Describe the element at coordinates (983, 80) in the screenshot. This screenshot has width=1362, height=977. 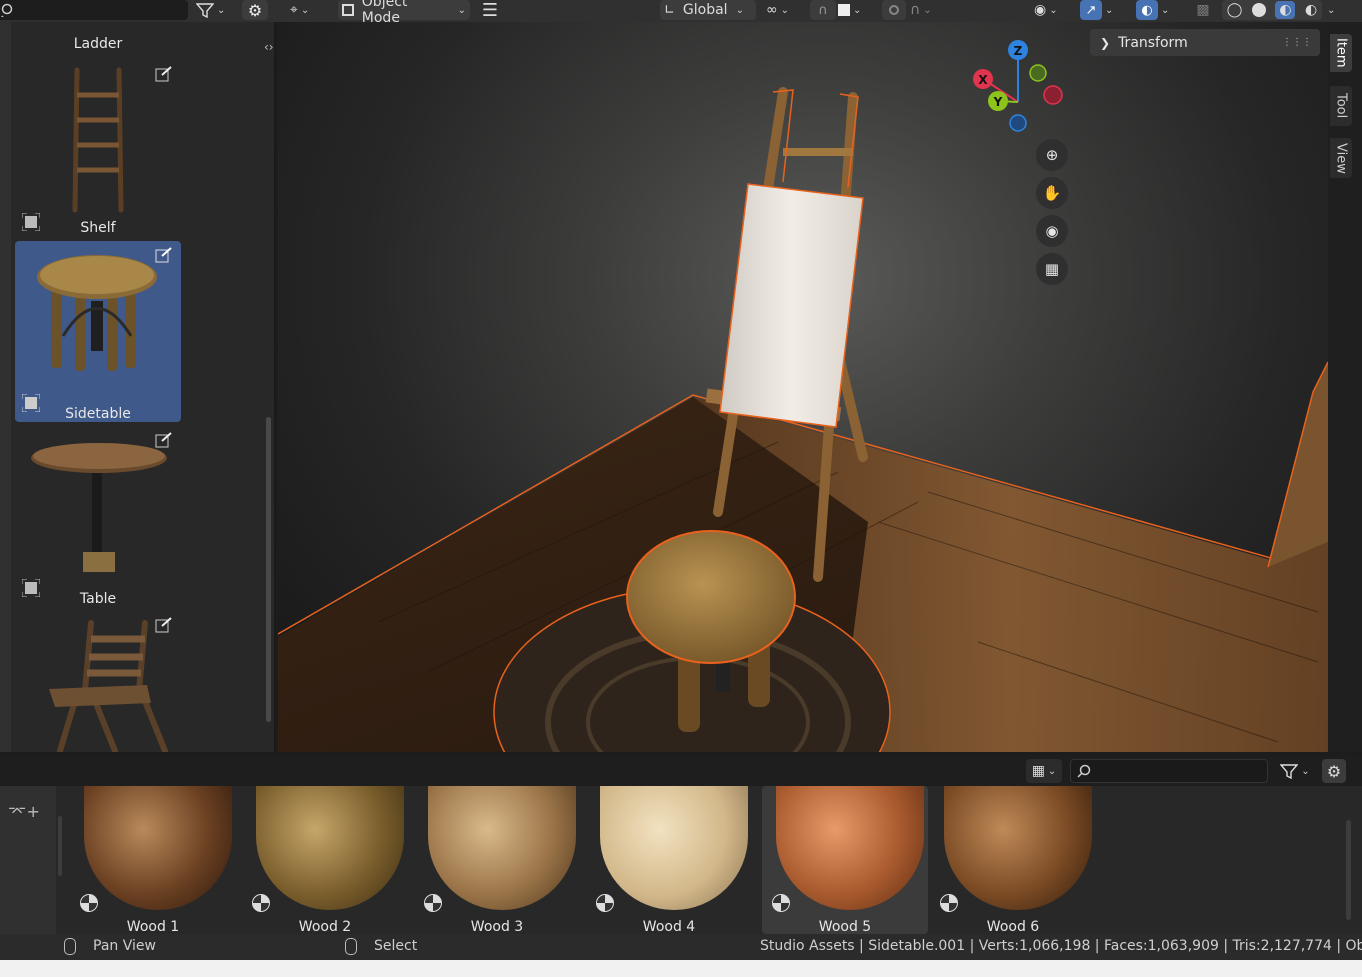
I see `gizmo-x-label: X` at that location.